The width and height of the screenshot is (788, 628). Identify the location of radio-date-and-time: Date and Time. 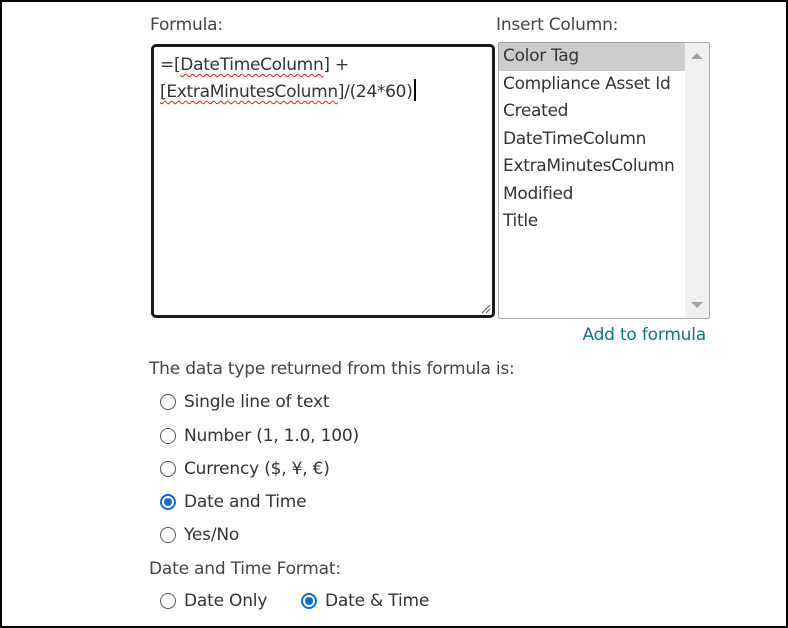
(233, 502).